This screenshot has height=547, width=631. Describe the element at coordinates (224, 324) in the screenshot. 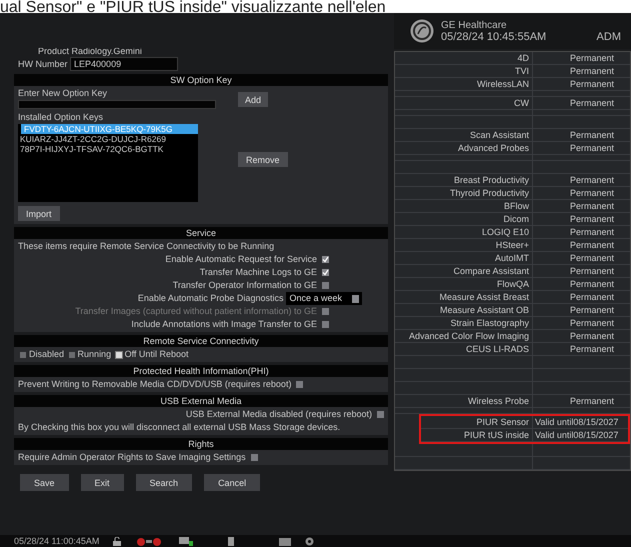

I see `setting-label: Include Annotations with Image Transfer to GE` at that location.